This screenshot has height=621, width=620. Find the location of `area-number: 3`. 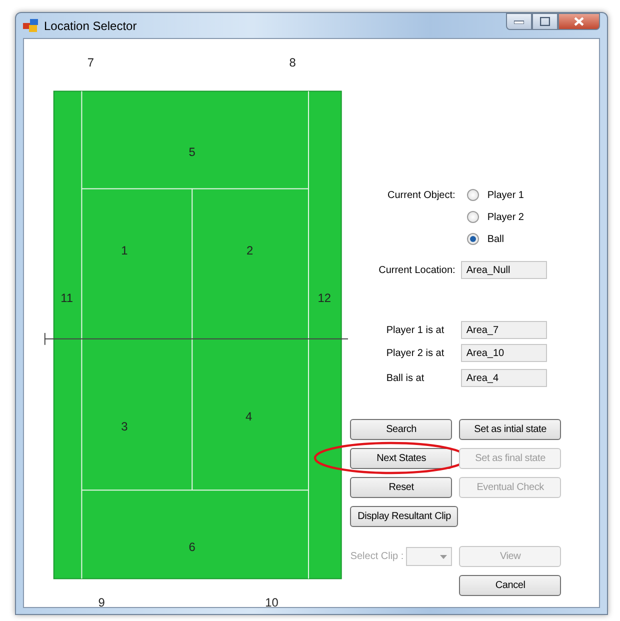

area-number: 3 is located at coordinates (124, 426).